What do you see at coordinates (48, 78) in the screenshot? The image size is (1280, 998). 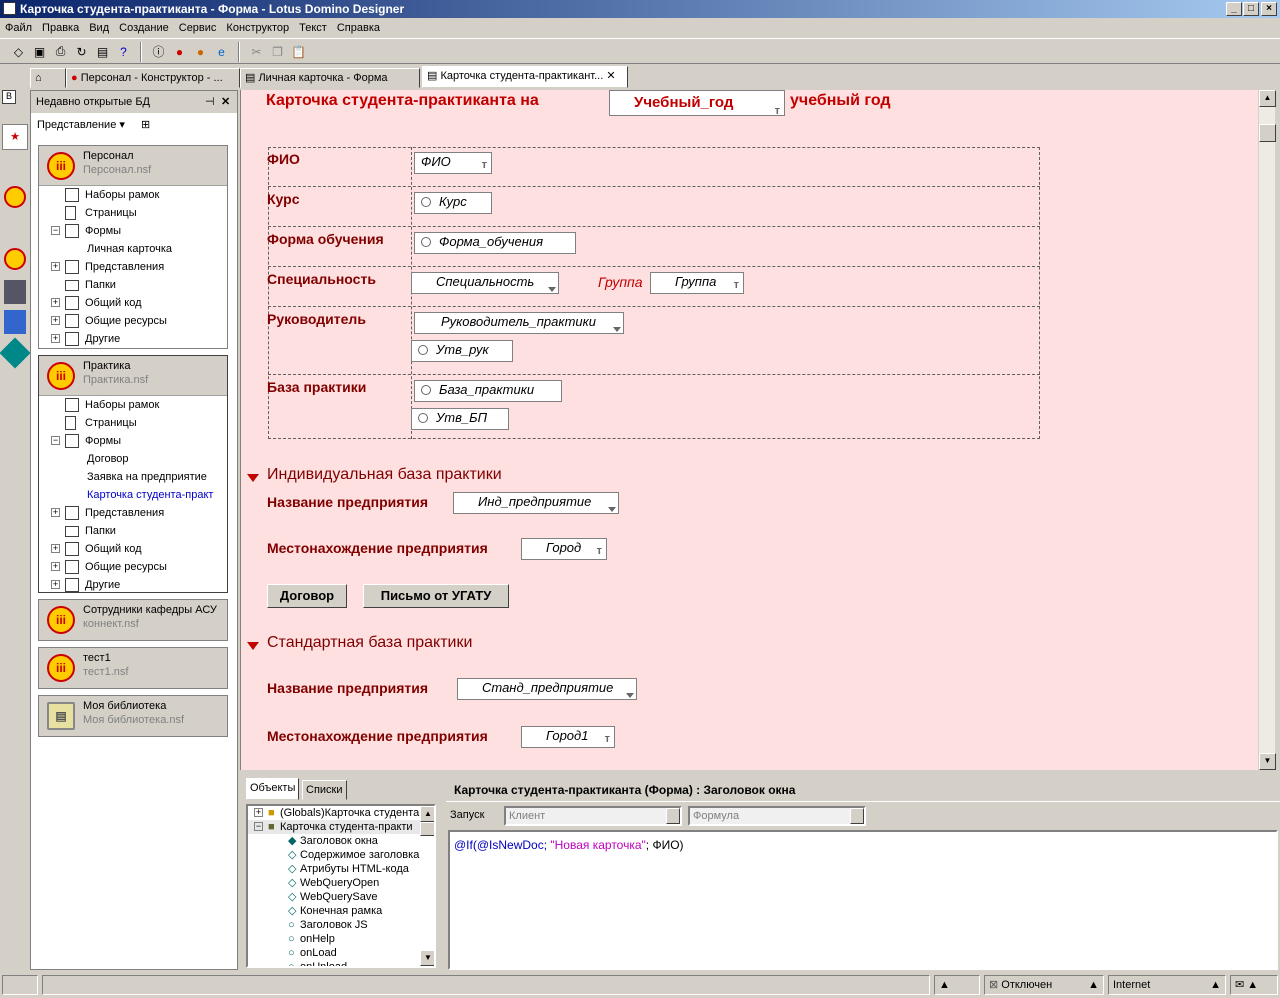 I see `tab-home: ⌂` at bounding box center [48, 78].